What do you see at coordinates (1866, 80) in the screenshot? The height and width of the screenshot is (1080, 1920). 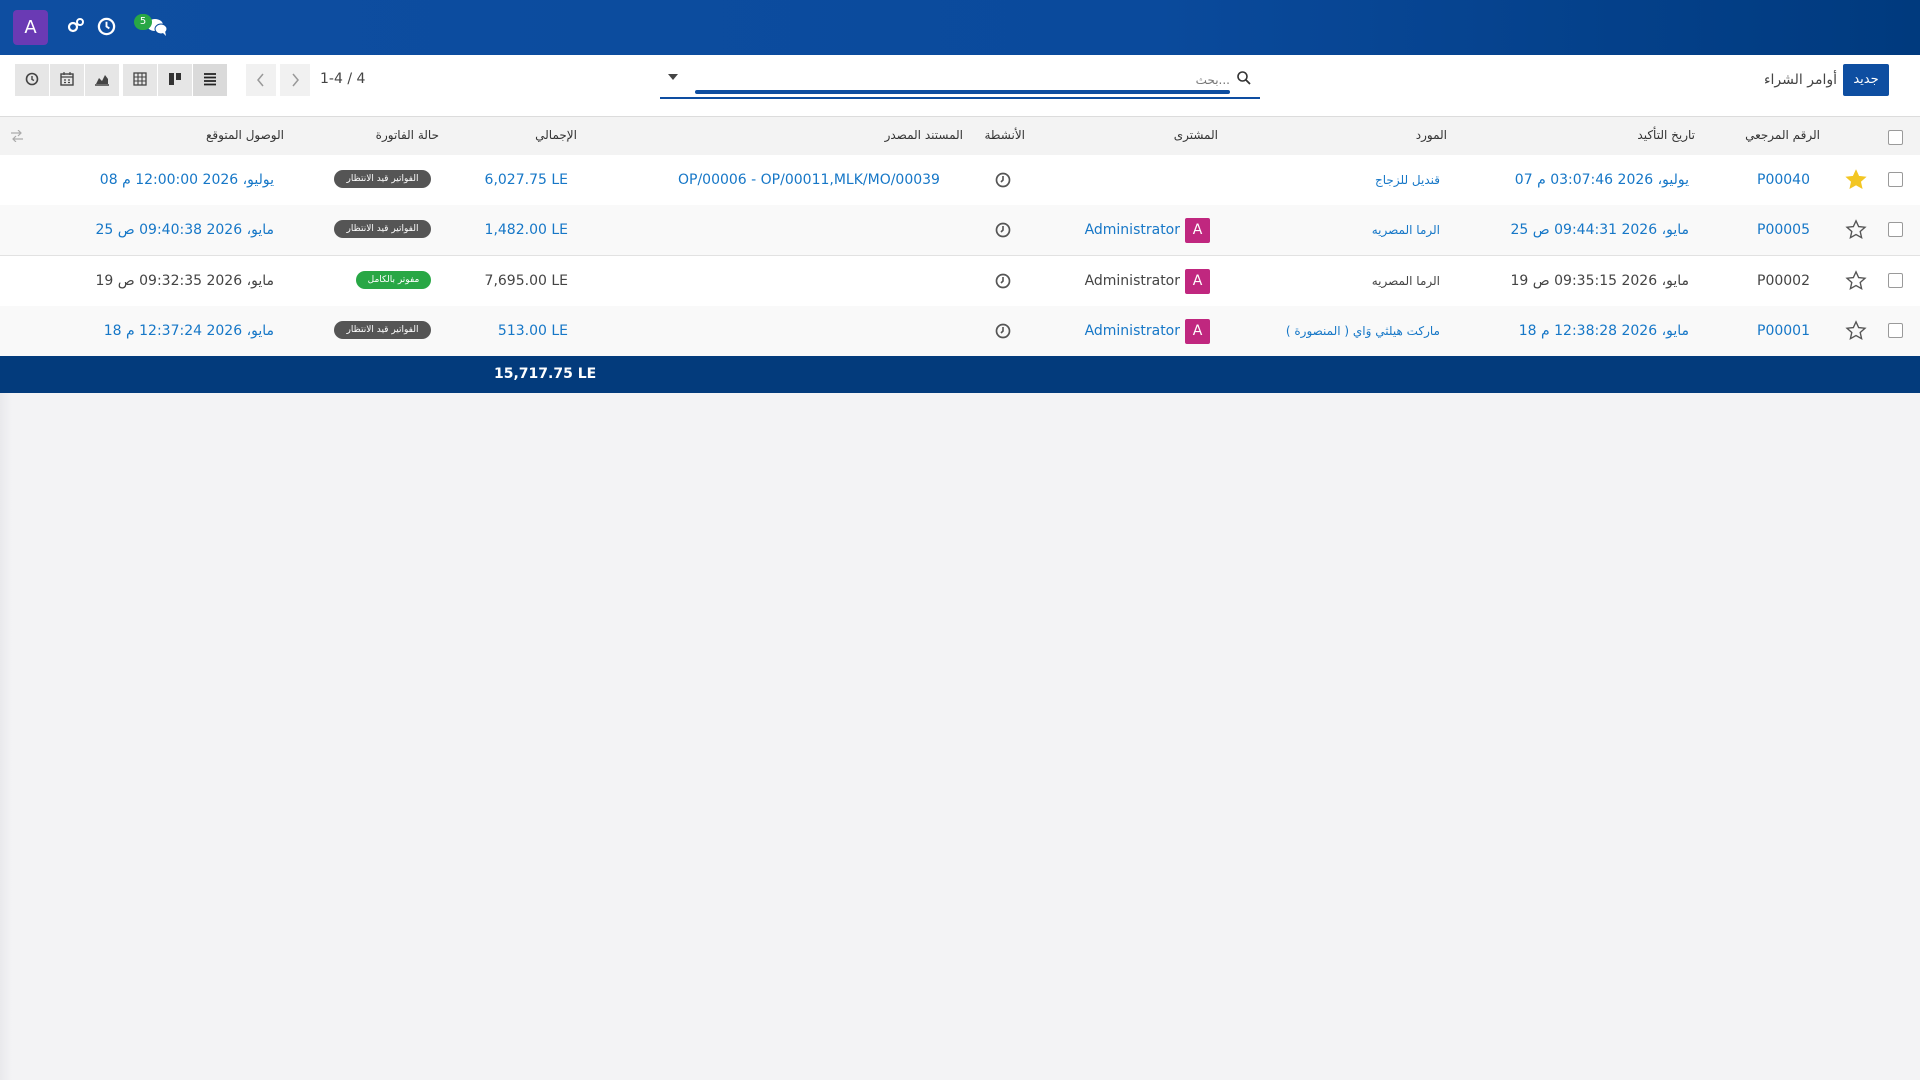 I see `new-button: جديد` at bounding box center [1866, 80].